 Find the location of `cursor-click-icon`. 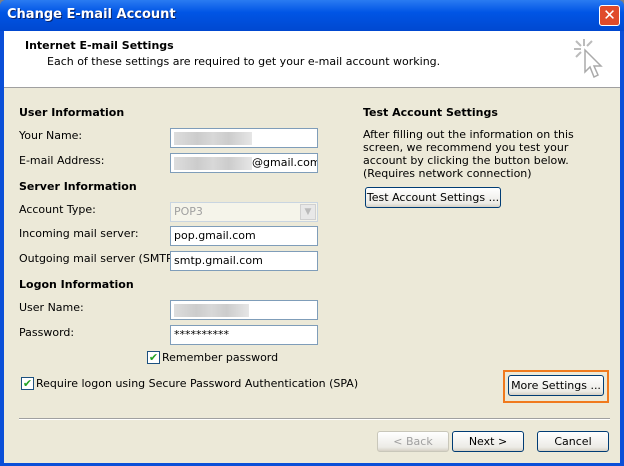

cursor-click-icon is located at coordinates (588, 59).